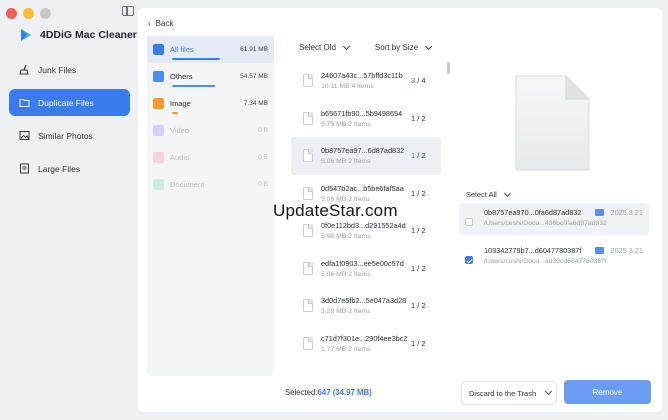 The width and height of the screenshot is (668, 420). What do you see at coordinates (158, 103) in the screenshot?
I see `image-icon` at bounding box center [158, 103].